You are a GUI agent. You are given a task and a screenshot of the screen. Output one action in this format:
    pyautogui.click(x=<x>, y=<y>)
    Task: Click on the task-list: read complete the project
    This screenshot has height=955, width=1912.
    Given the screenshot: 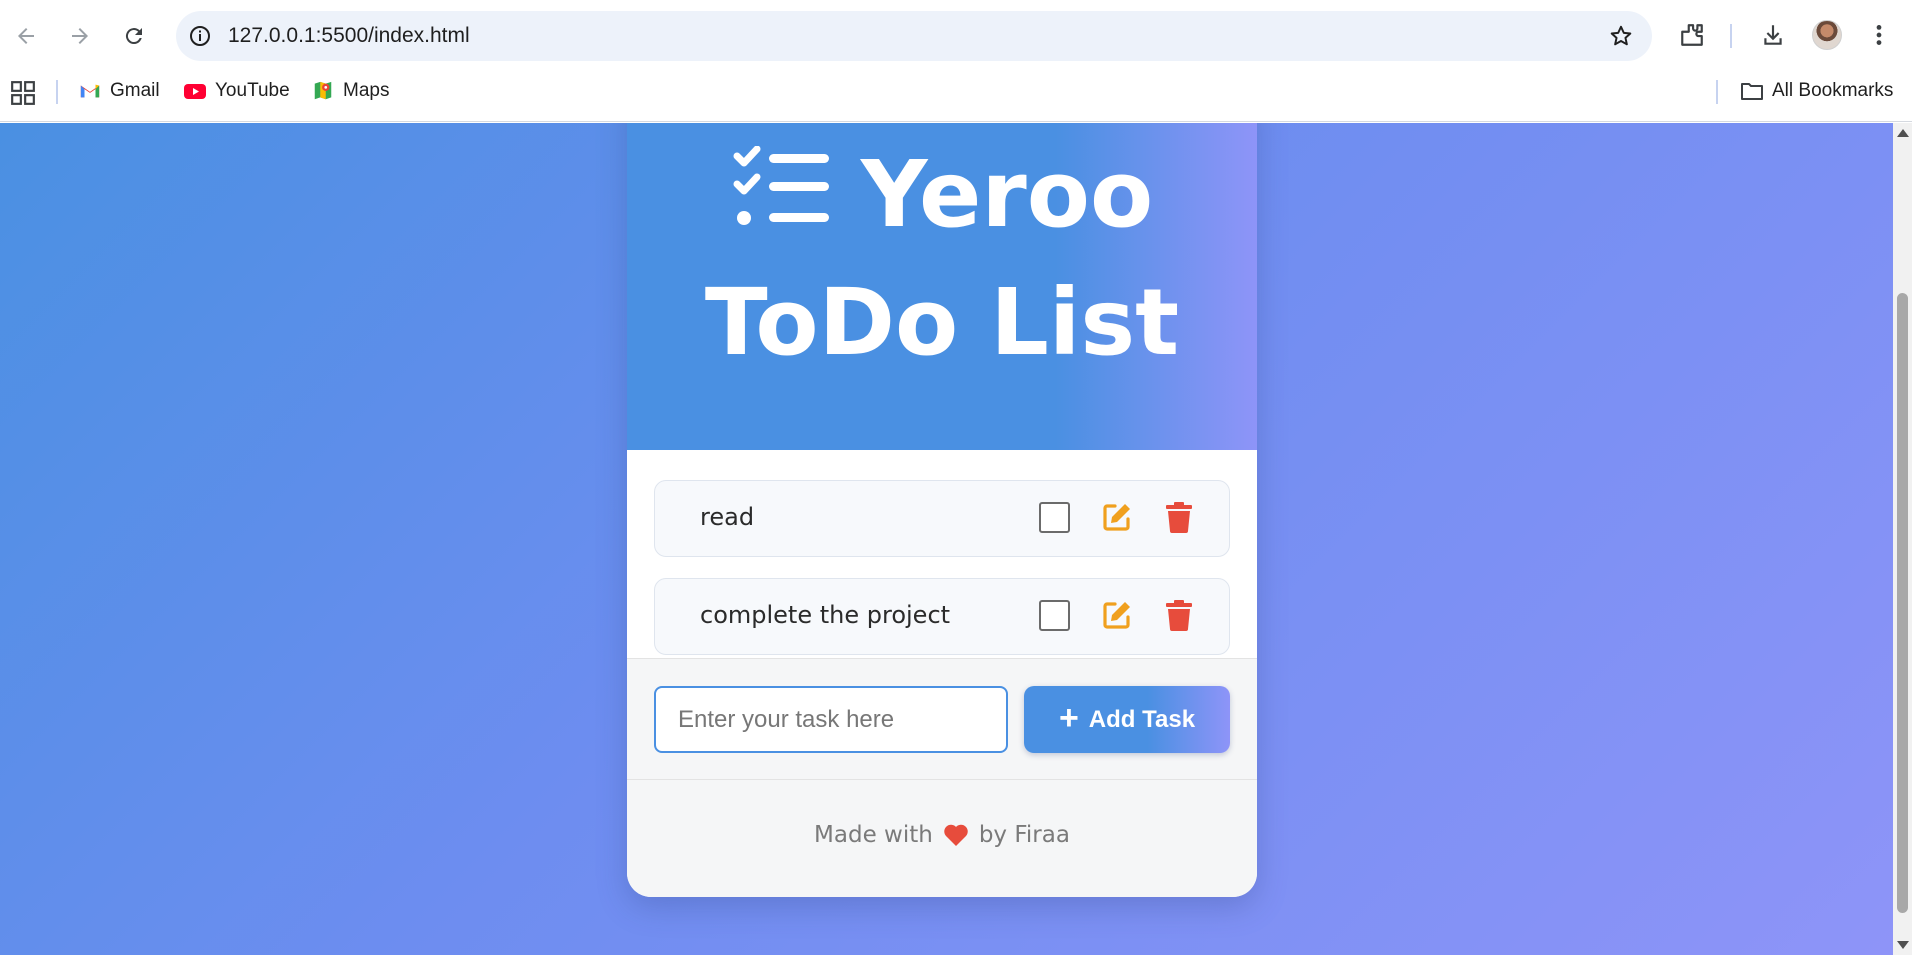 What is the action you would take?
    pyautogui.click(x=942, y=554)
    